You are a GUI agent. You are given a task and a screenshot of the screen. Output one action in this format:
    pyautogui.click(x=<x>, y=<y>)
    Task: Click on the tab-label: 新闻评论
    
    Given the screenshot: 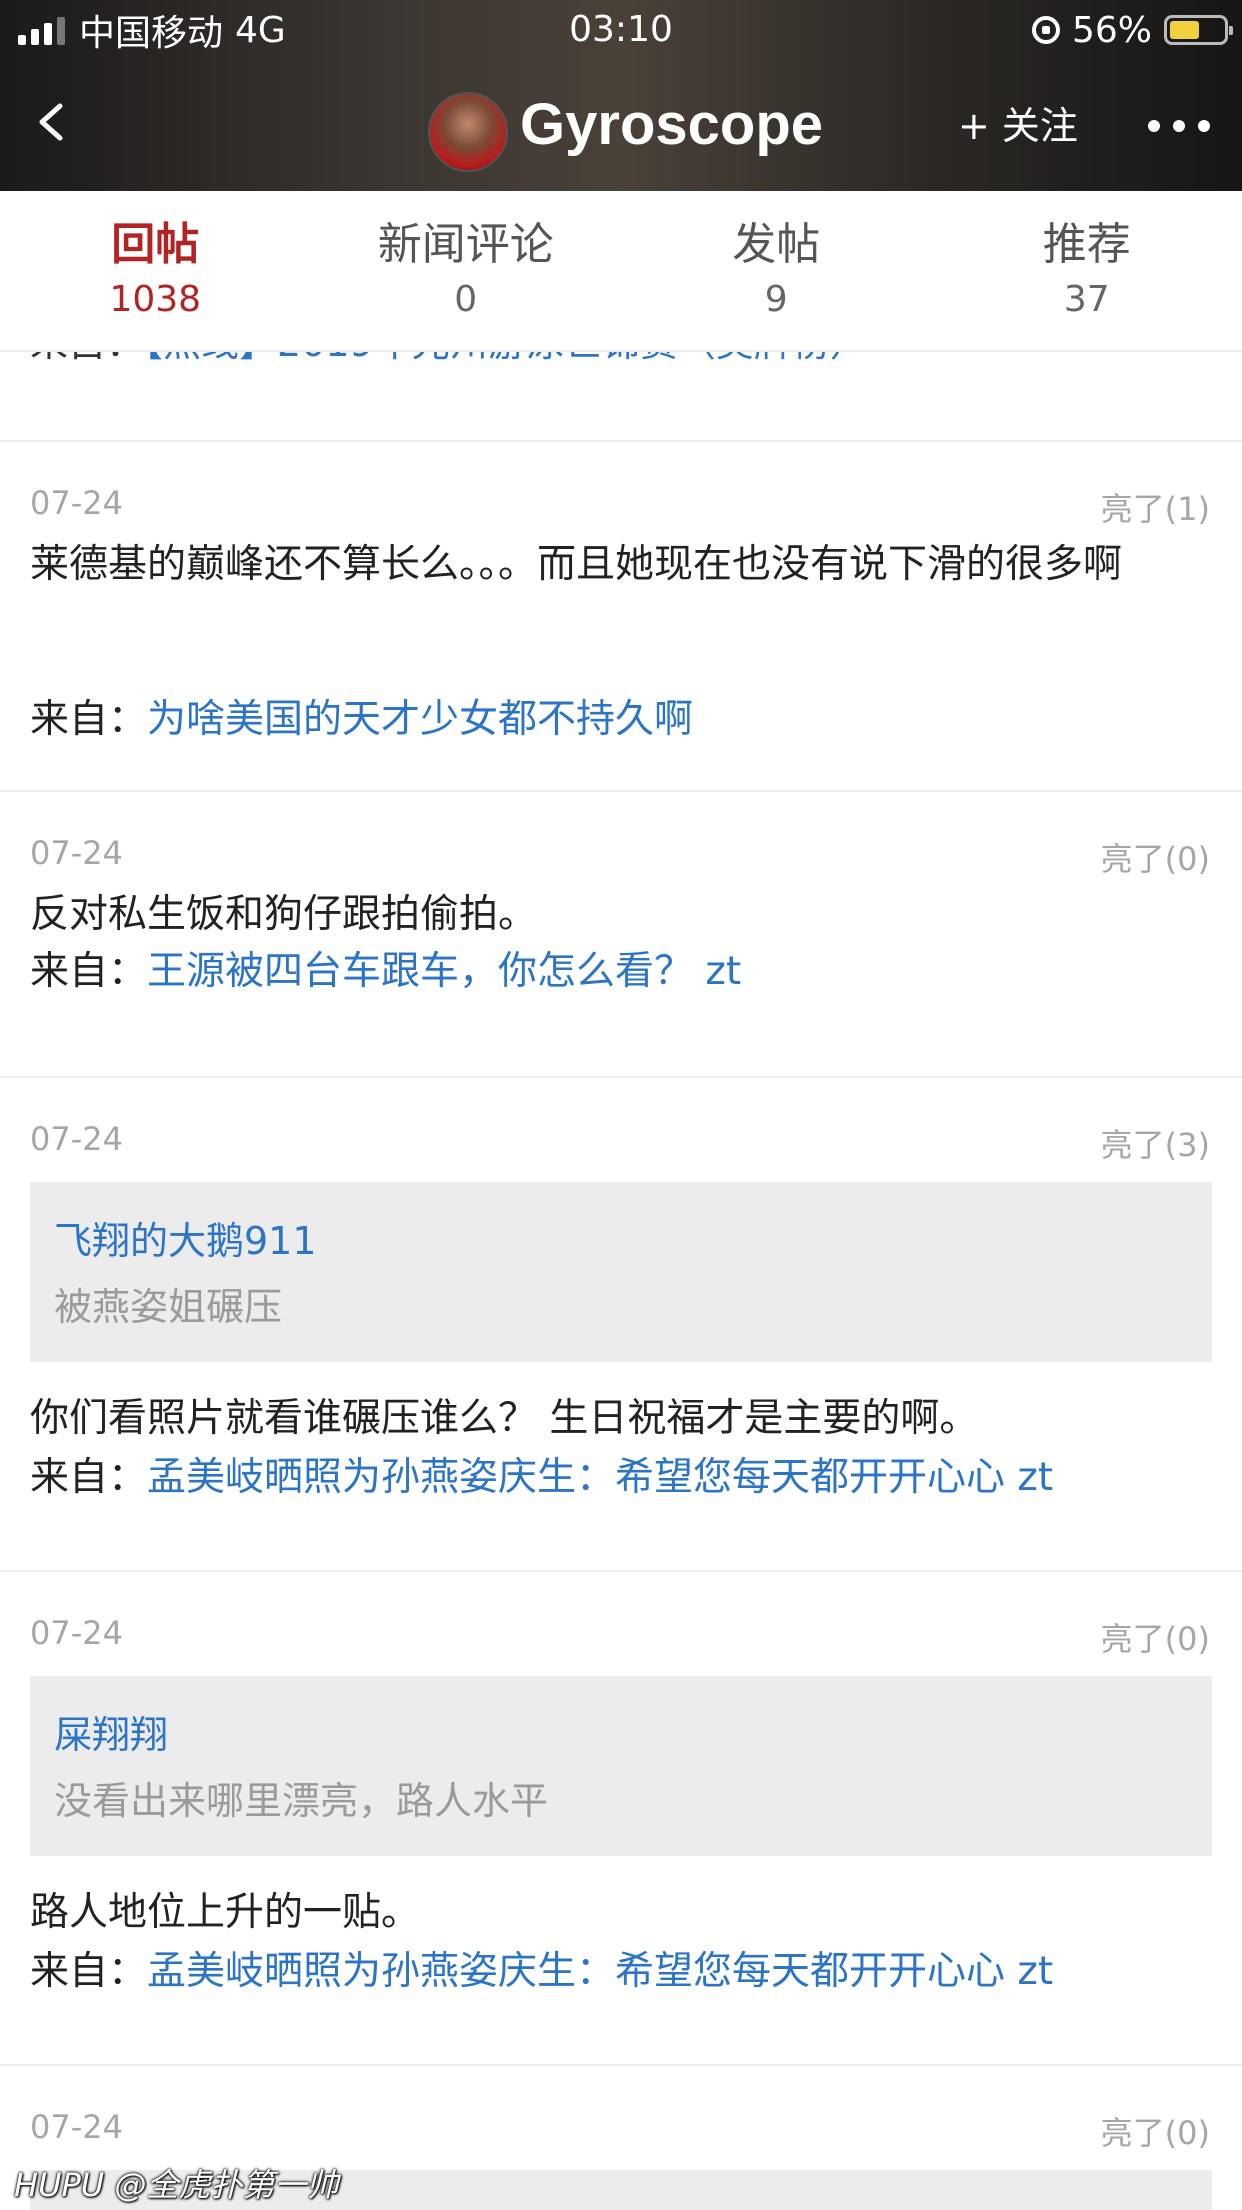 What is the action you would take?
    pyautogui.click(x=466, y=245)
    